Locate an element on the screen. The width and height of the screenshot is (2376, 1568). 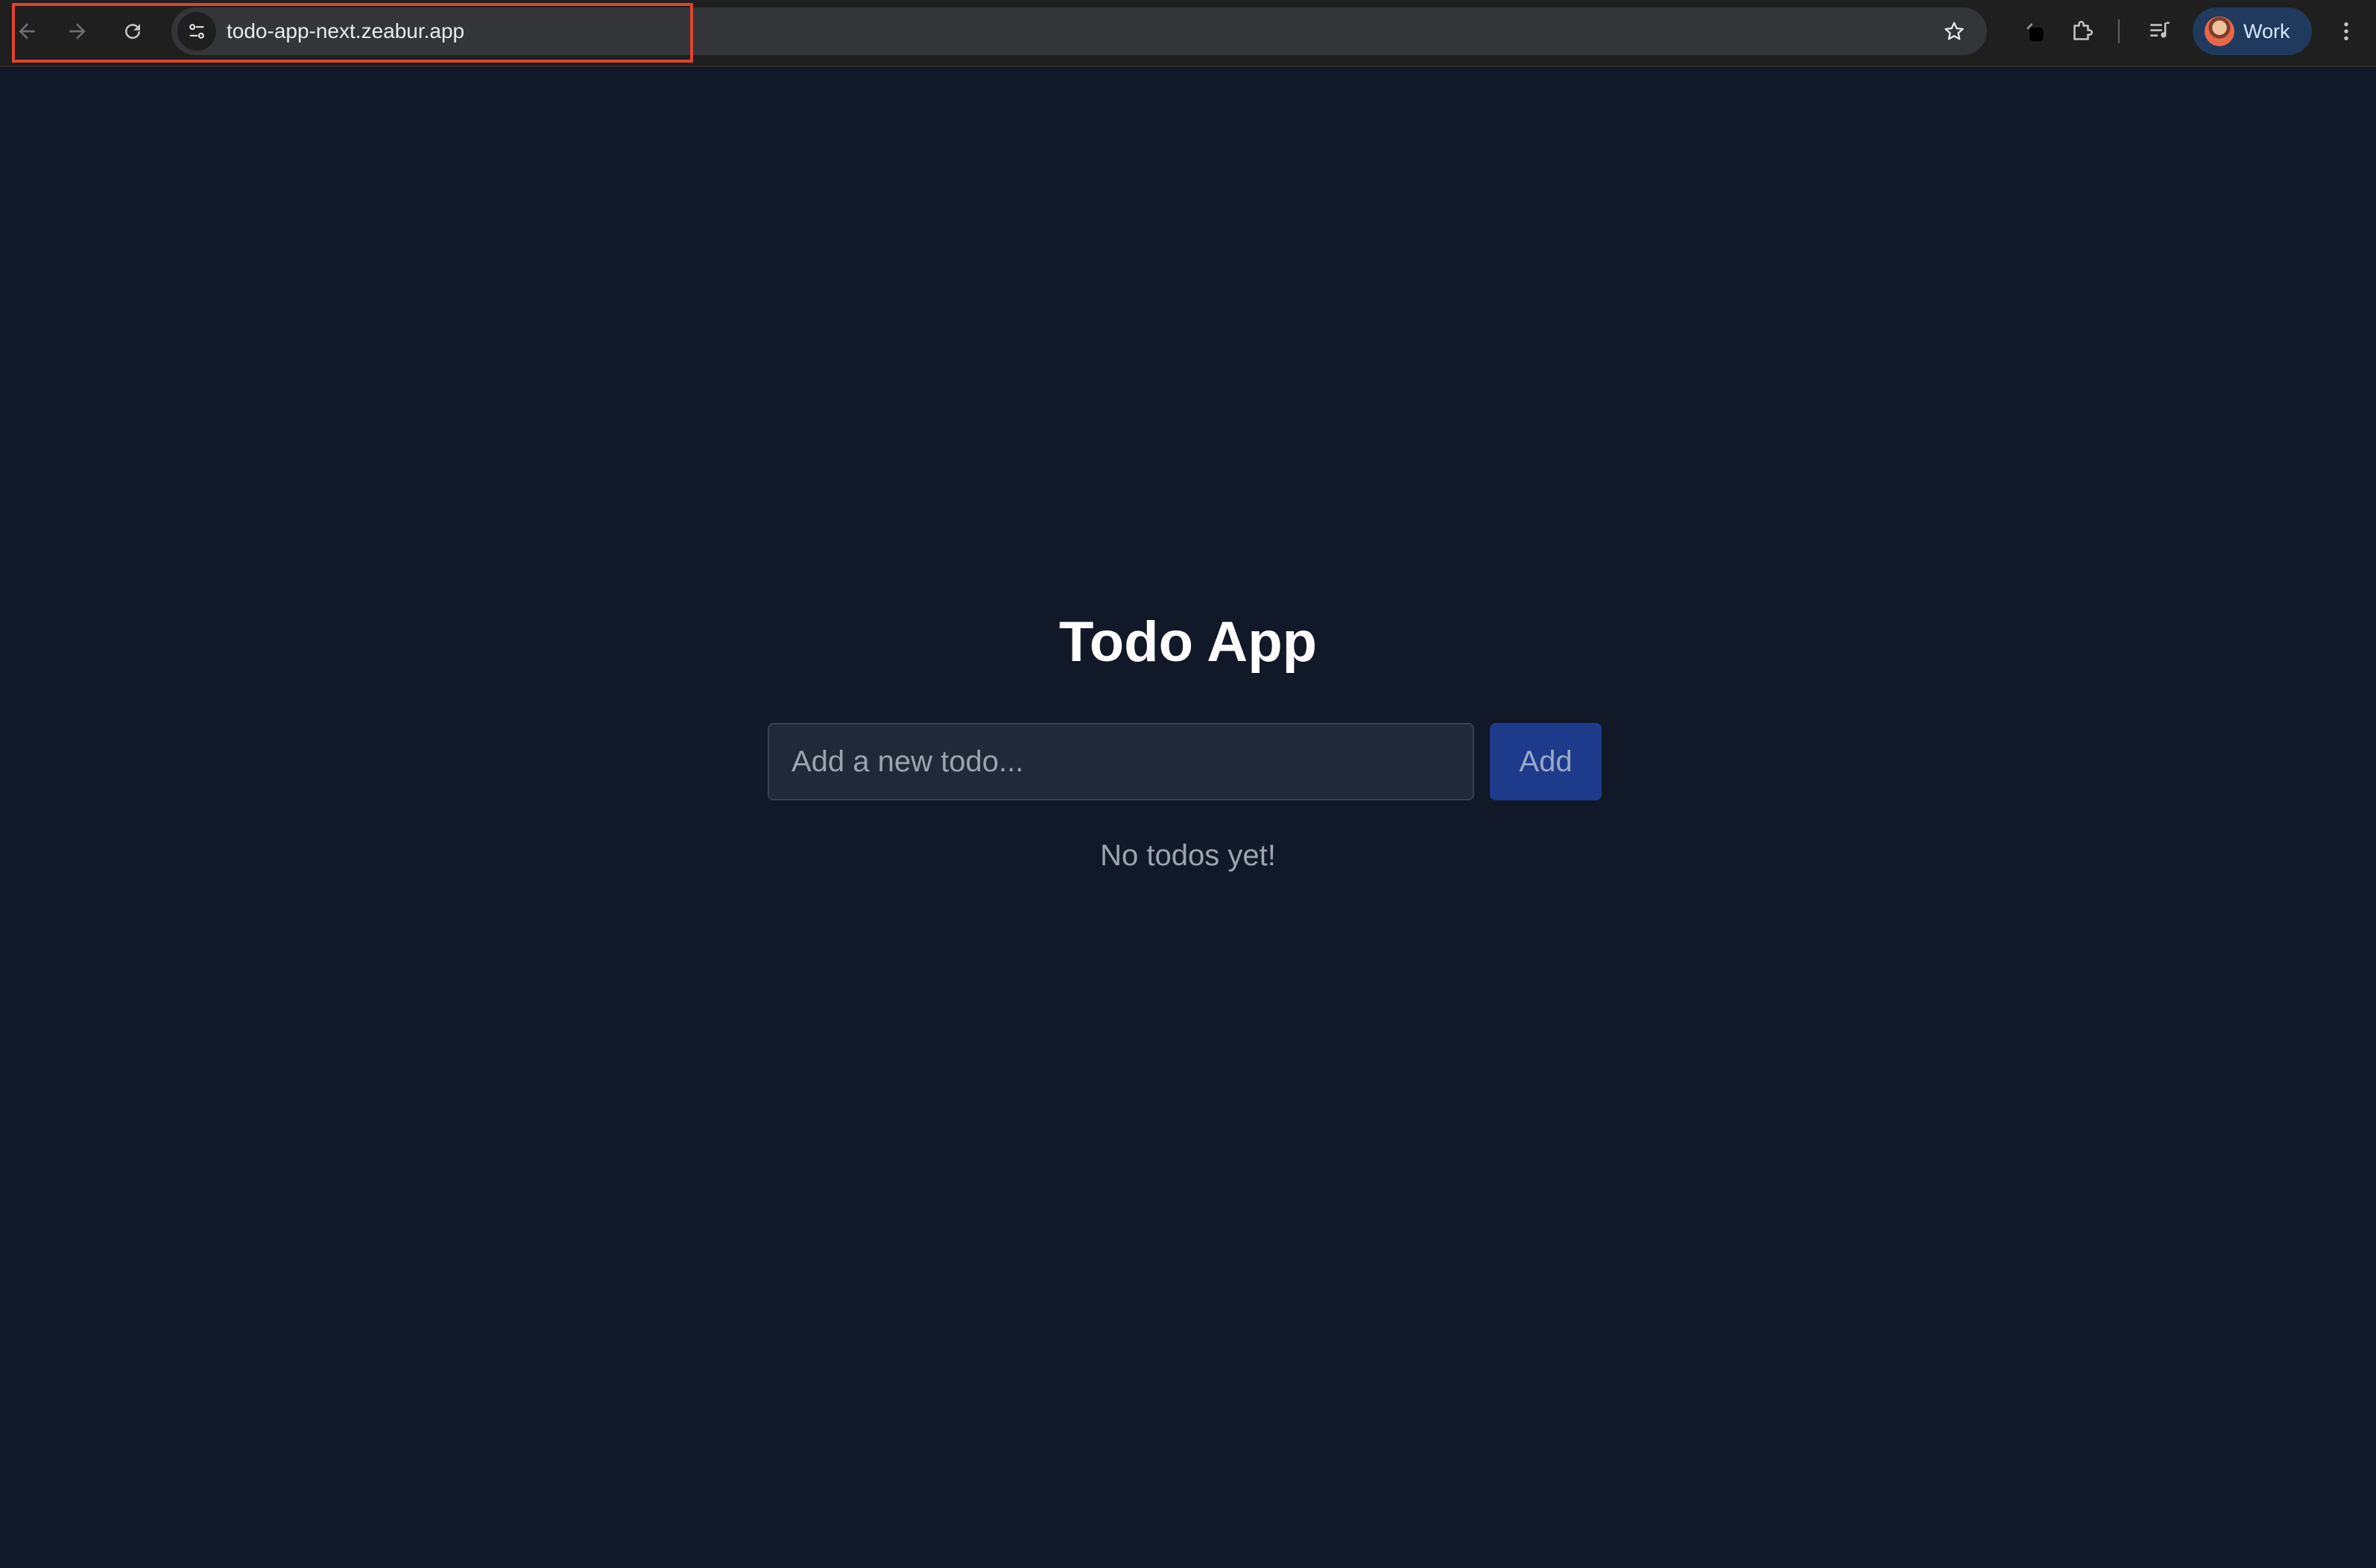
media-control-button is located at coordinates (2159, 32).